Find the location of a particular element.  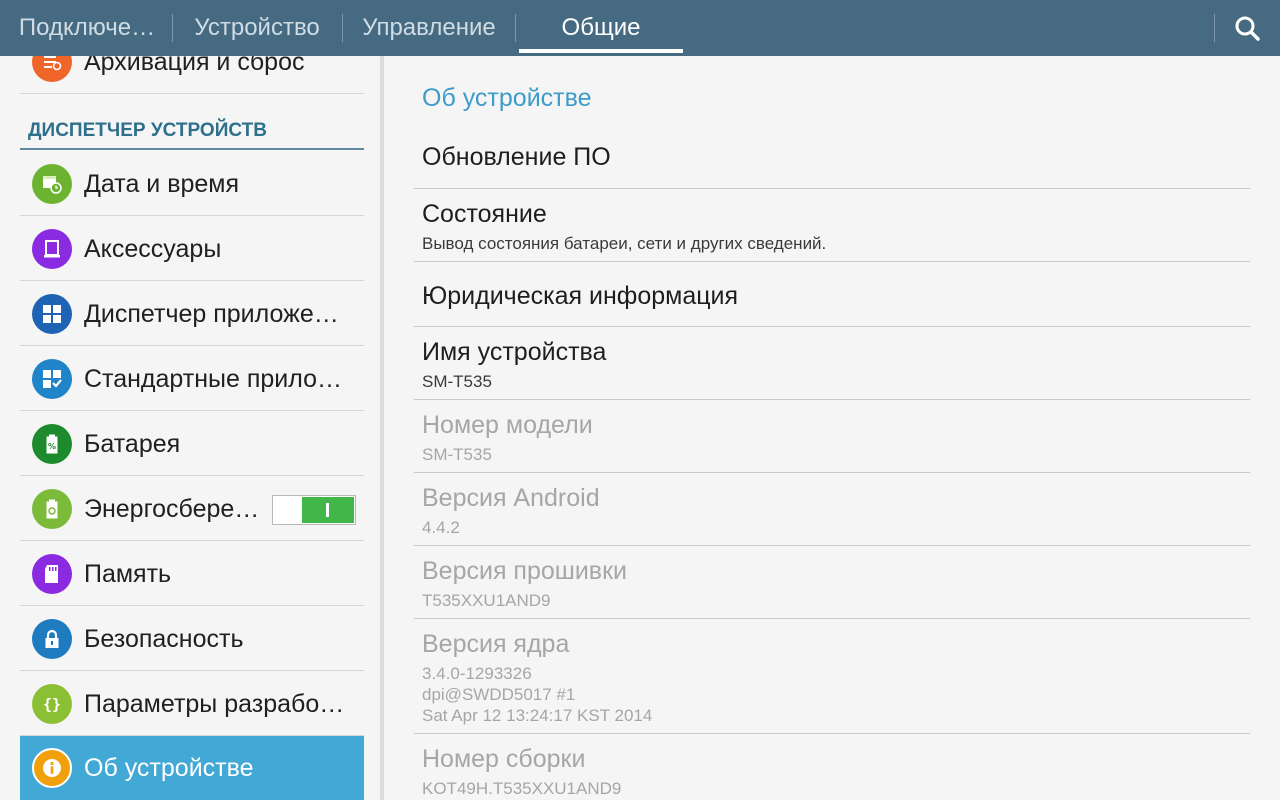

sidebar-item-label: Архивация и сброс is located at coordinates (194, 66).